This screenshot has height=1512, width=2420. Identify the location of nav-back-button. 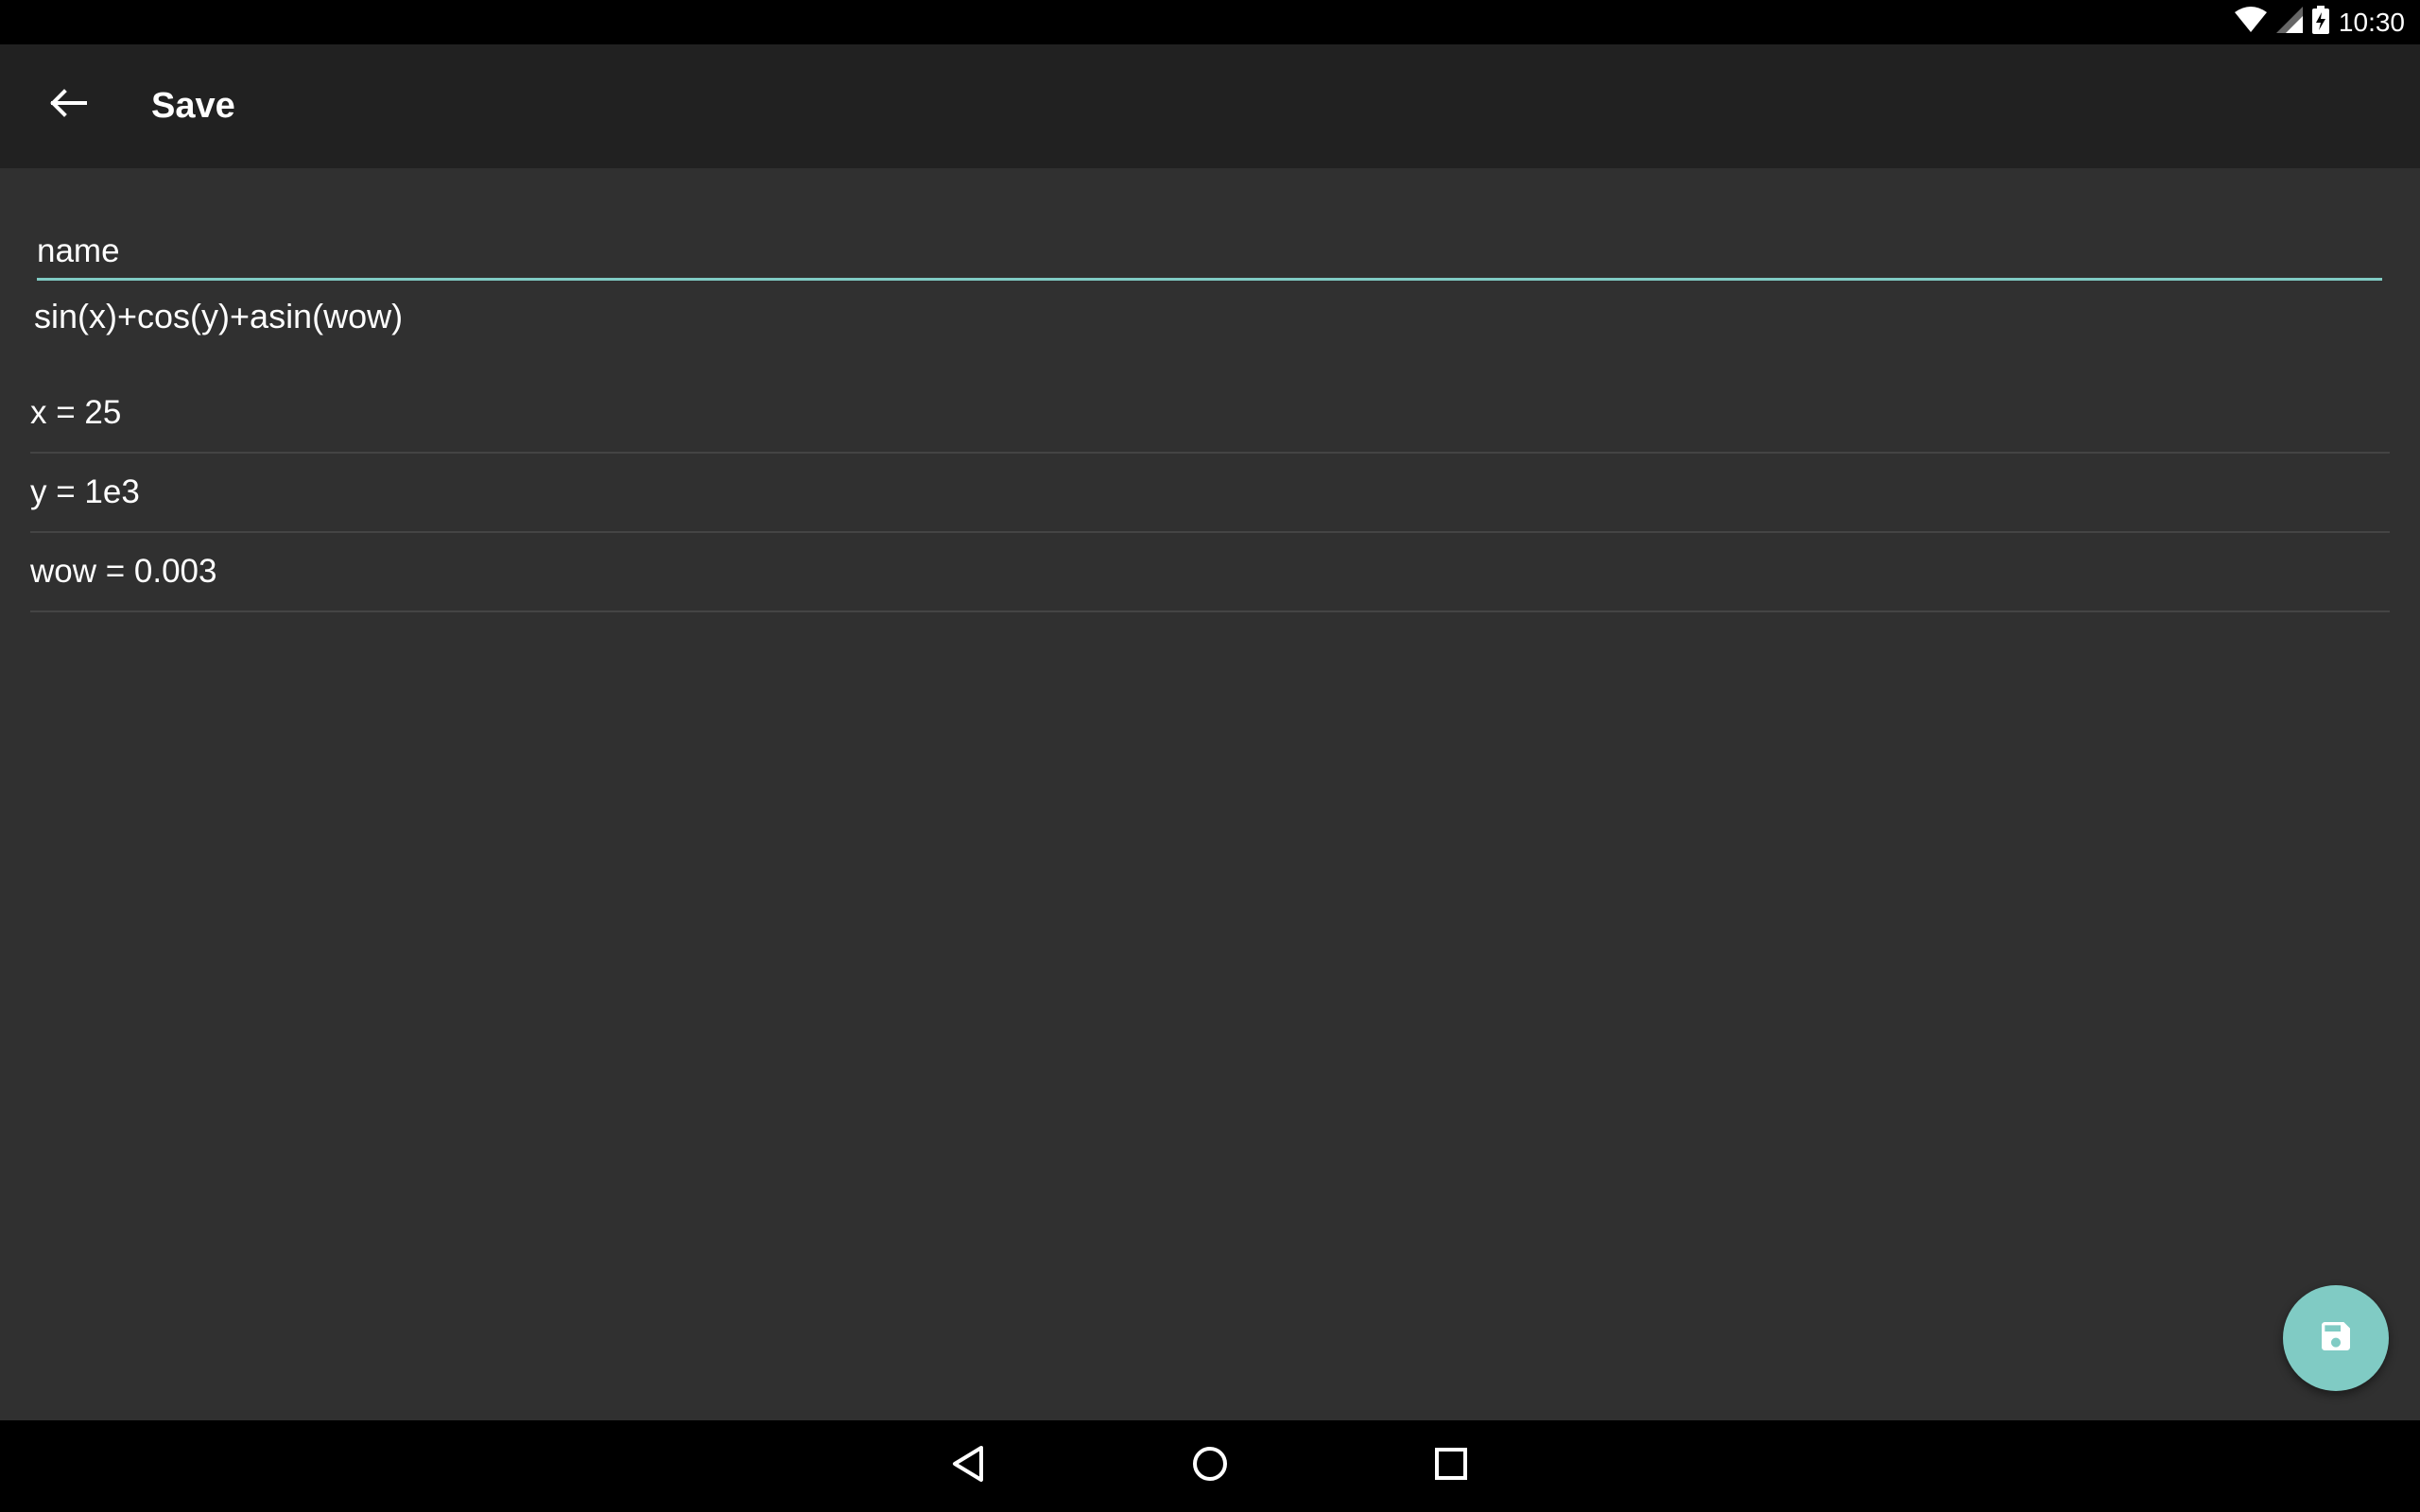
(968, 1465).